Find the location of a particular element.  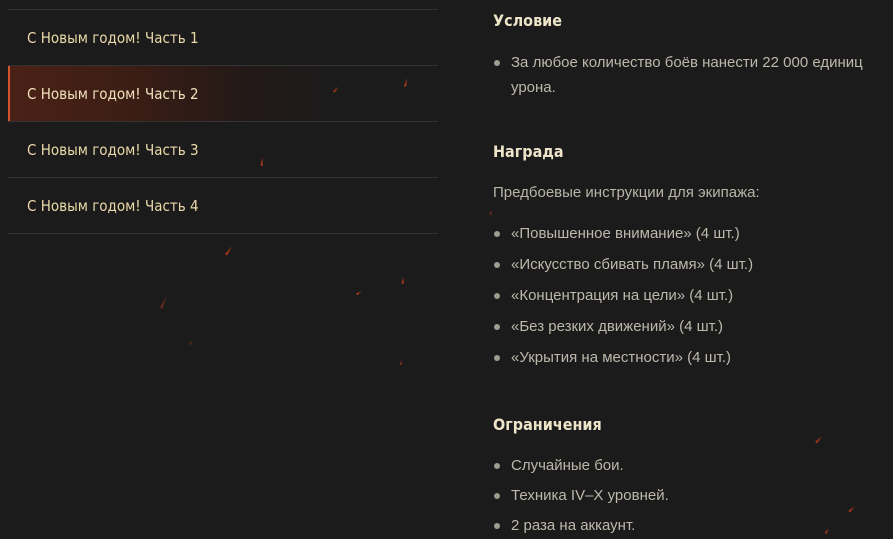

reward-intro: Предбоевые инструкции для экипажа: is located at coordinates (626, 192).